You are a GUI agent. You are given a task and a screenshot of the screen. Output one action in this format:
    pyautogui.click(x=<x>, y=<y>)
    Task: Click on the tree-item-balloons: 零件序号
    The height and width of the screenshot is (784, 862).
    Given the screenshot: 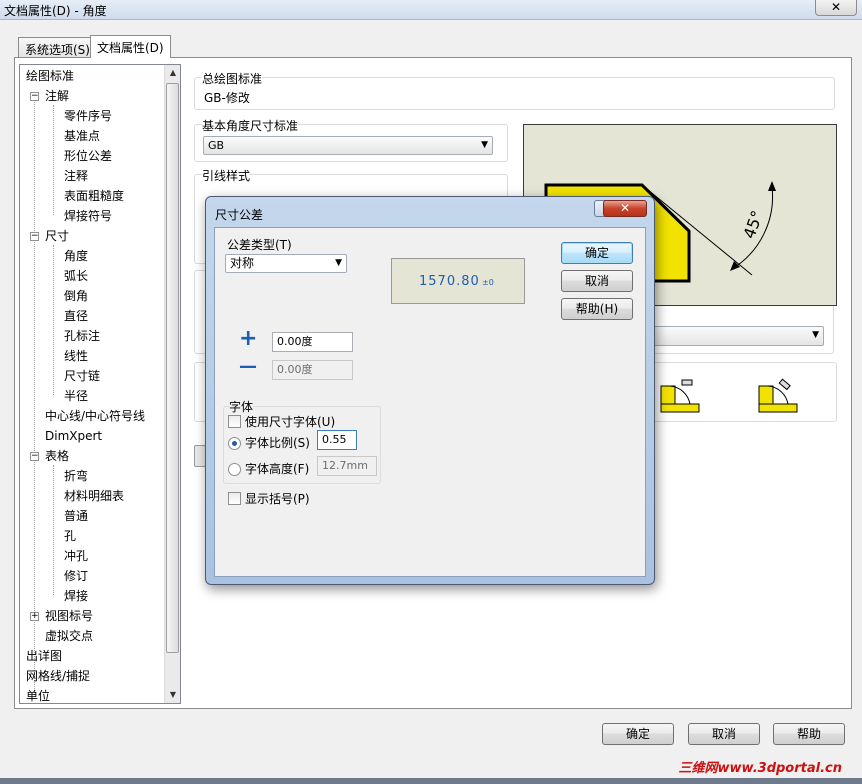 What is the action you would take?
    pyautogui.click(x=88, y=116)
    